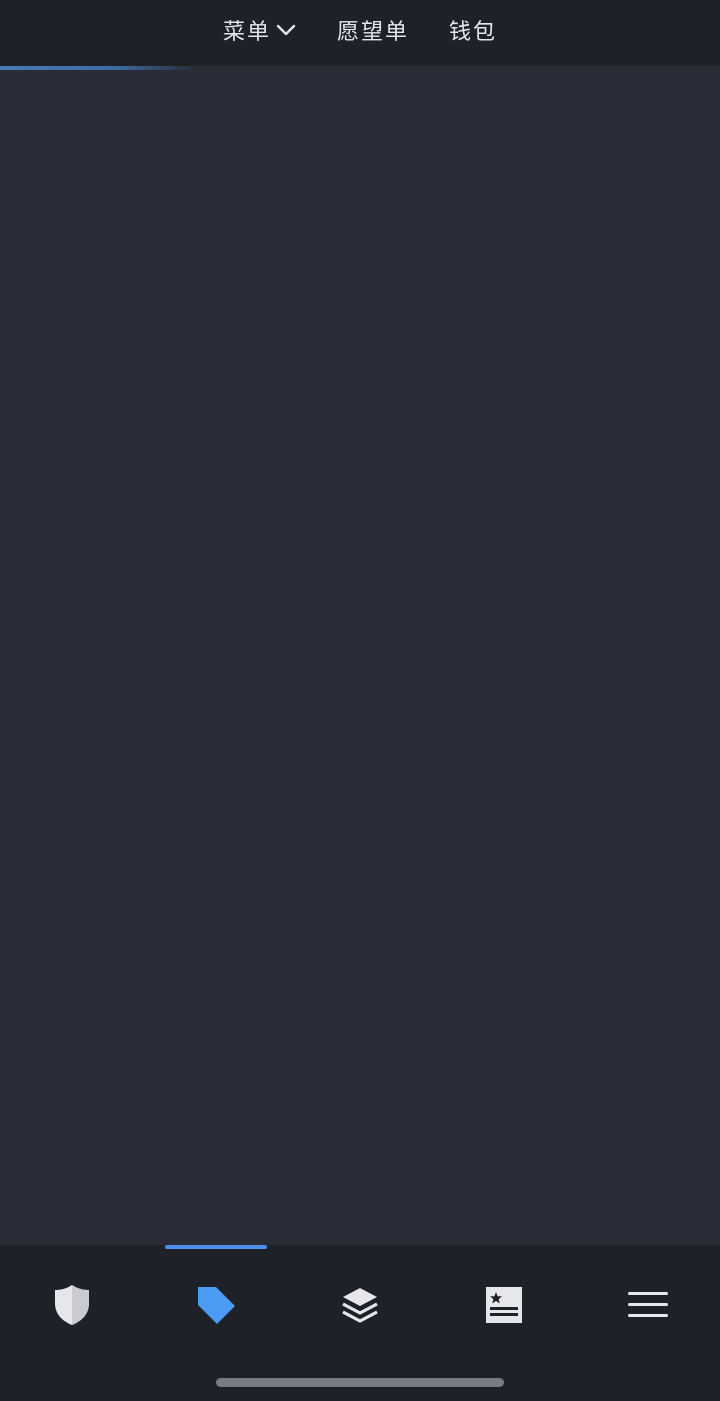  I want to click on wishlist-link: 愿望单, so click(373, 30).